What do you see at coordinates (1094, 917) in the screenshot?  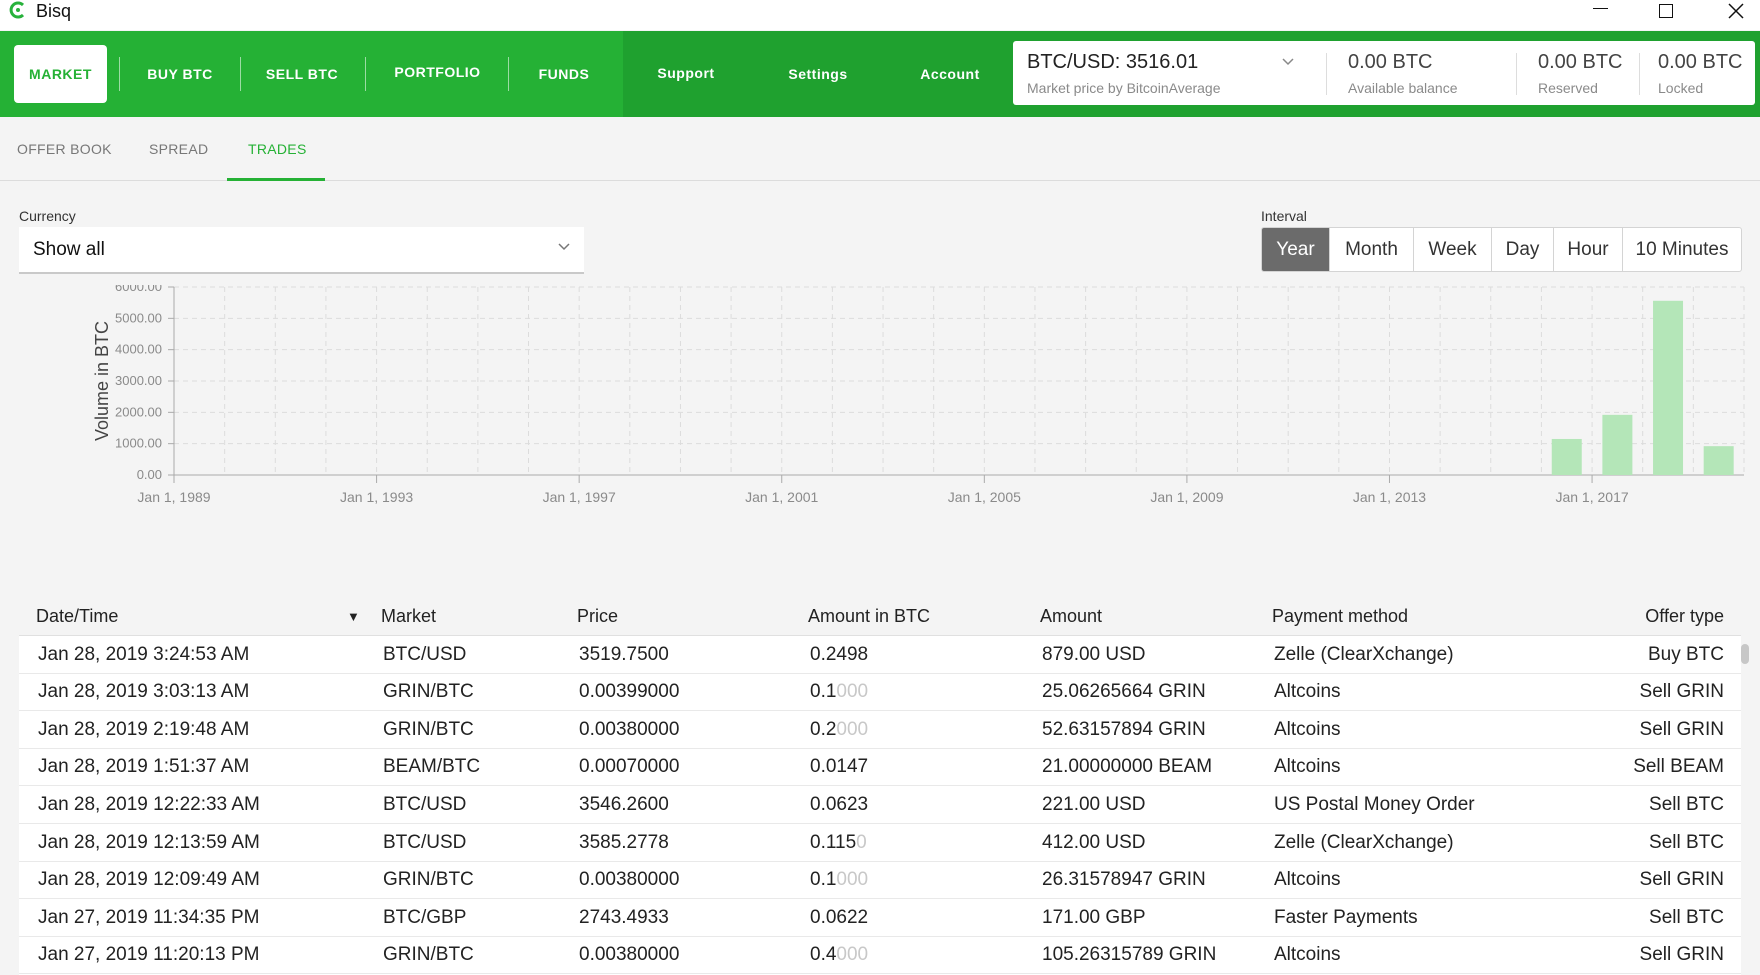 I see `cell-amount: 171.00 GBP` at bounding box center [1094, 917].